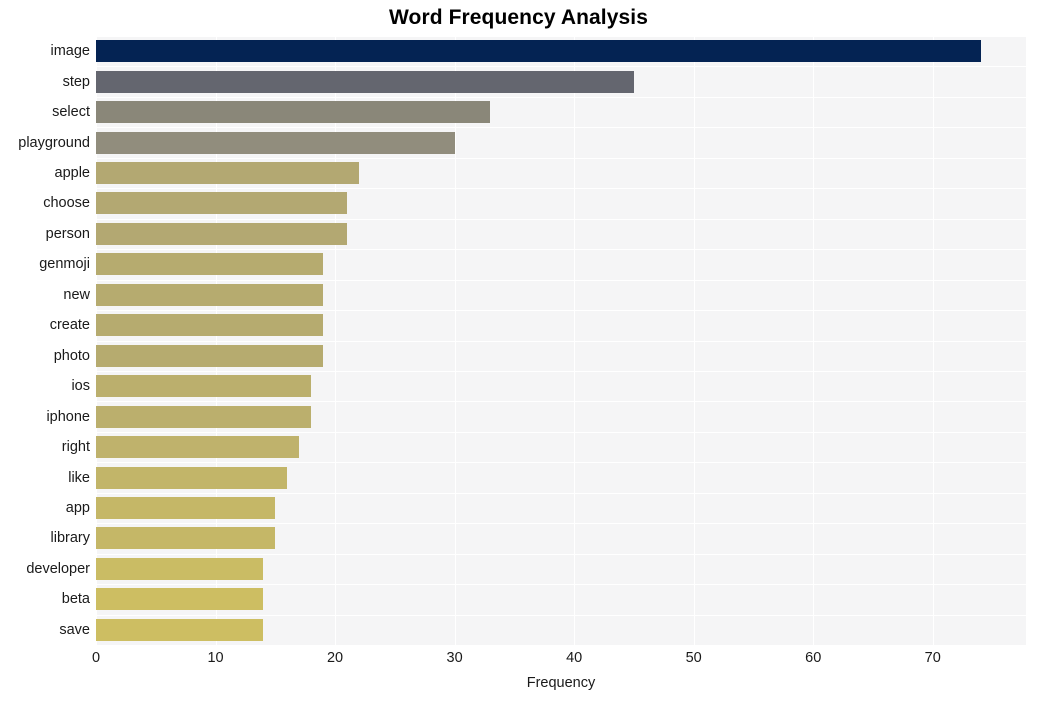 This screenshot has width=1037, height=701. I want to click on y-axis-tick-label: library, so click(70, 538).